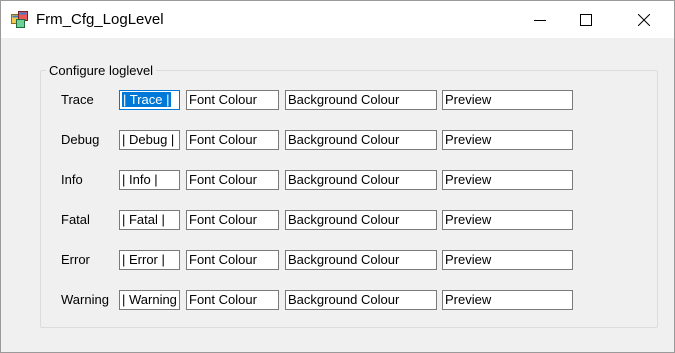 The width and height of the screenshot is (675, 353). What do you see at coordinates (232, 220) in the screenshot?
I see `font-colour-field-fatal: Font Colour` at bounding box center [232, 220].